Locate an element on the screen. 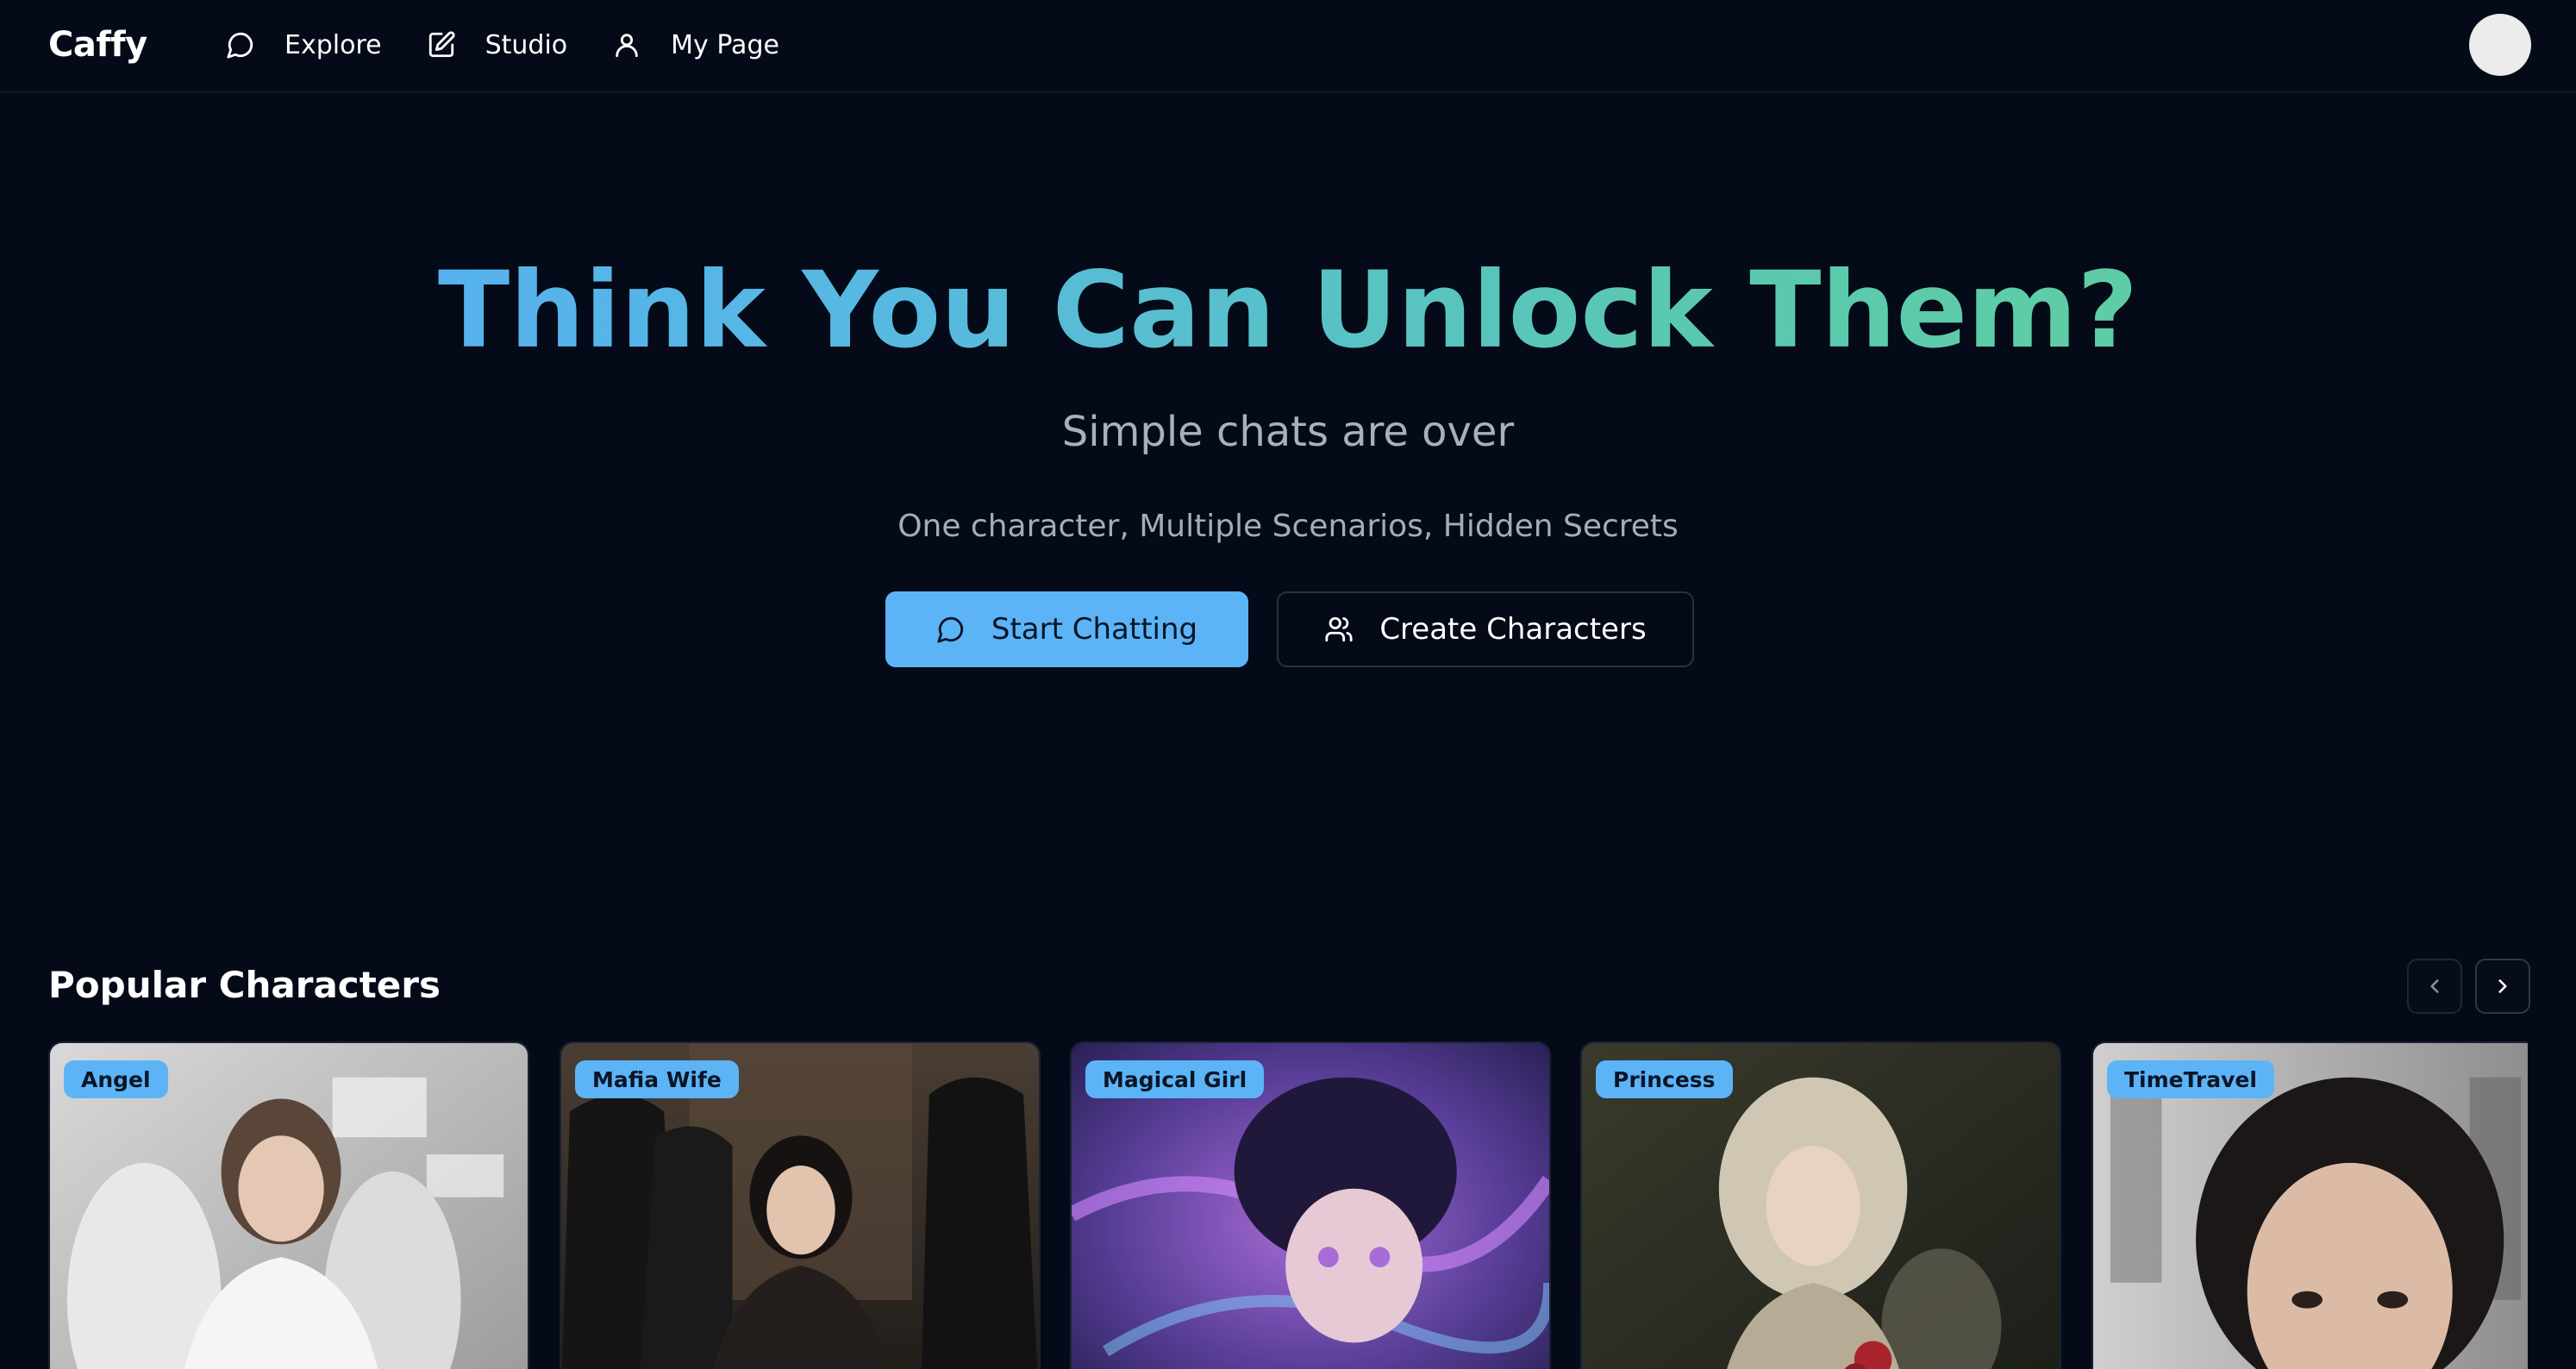 This screenshot has height=1369, width=2576. nav-studio-label: Studio is located at coordinates (526, 44).